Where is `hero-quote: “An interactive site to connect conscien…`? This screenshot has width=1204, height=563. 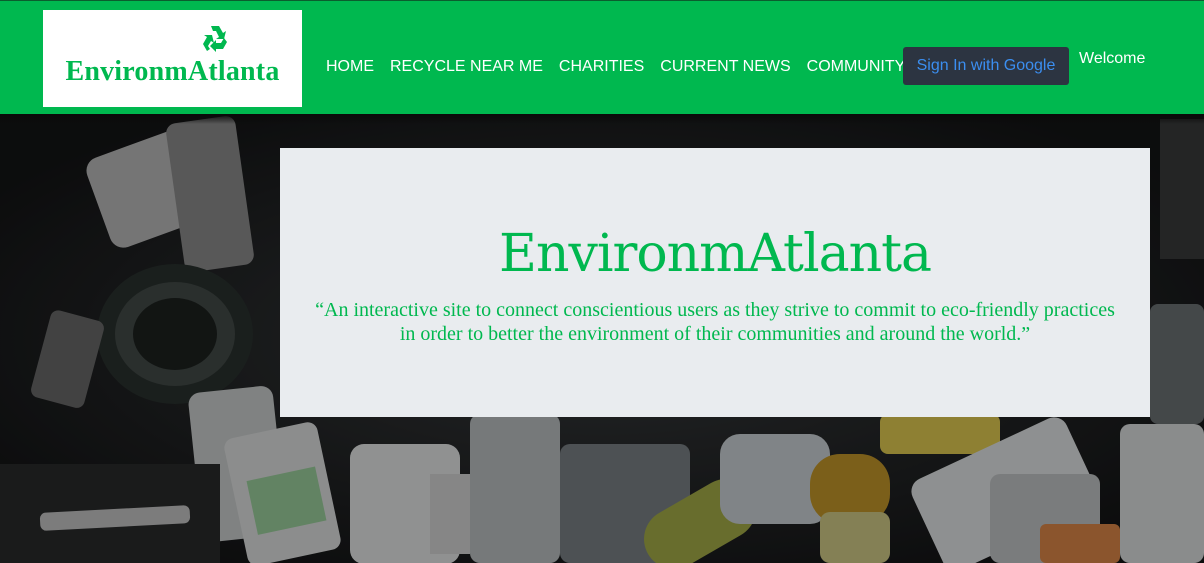
hero-quote: “An interactive site to connect conscien… is located at coordinates (715, 322).